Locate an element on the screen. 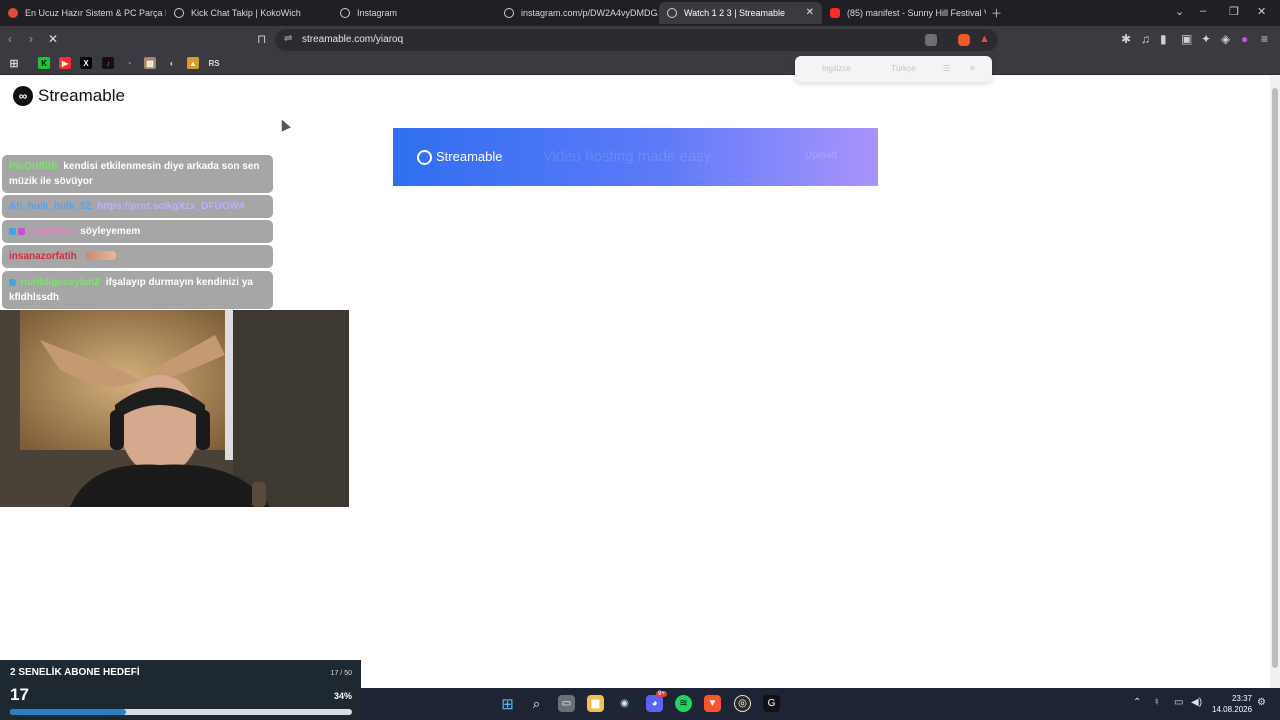 The height and width of the screenshot is (720, 1280). tab-title: (85) manifest - Sunny Hill Festival Vid is located at coordinates (916, 13).